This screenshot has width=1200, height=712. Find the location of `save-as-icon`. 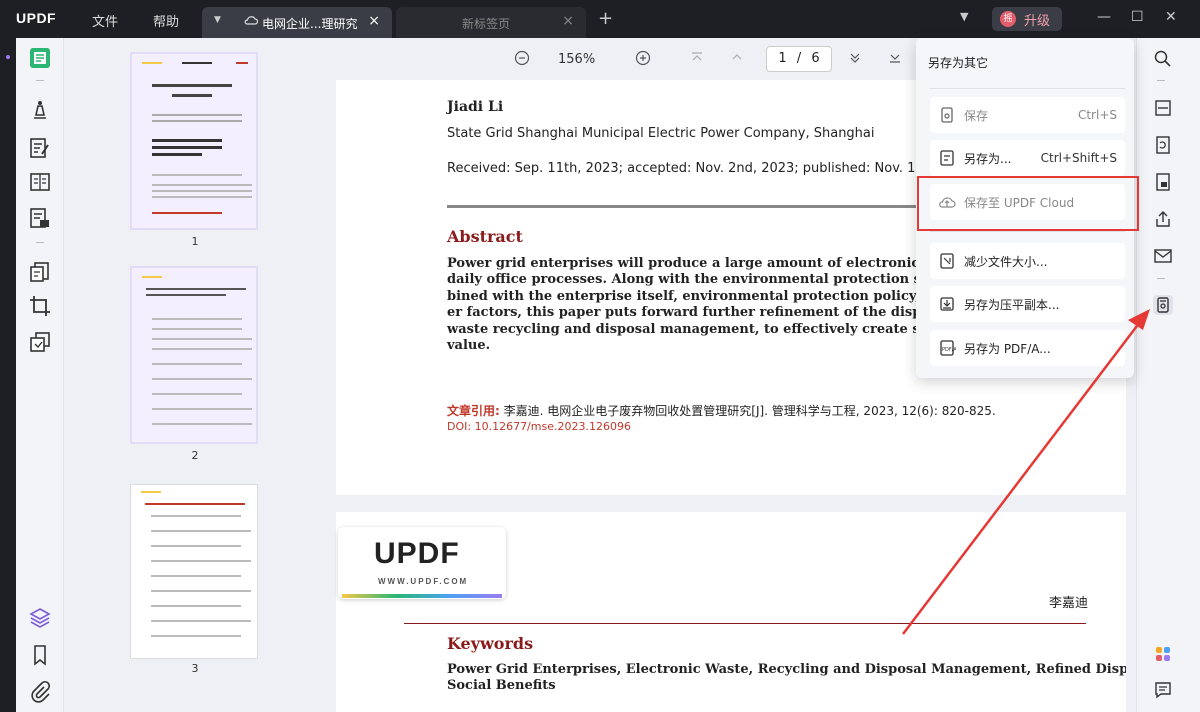

save-as-icon is located at coordinates (947, 158).